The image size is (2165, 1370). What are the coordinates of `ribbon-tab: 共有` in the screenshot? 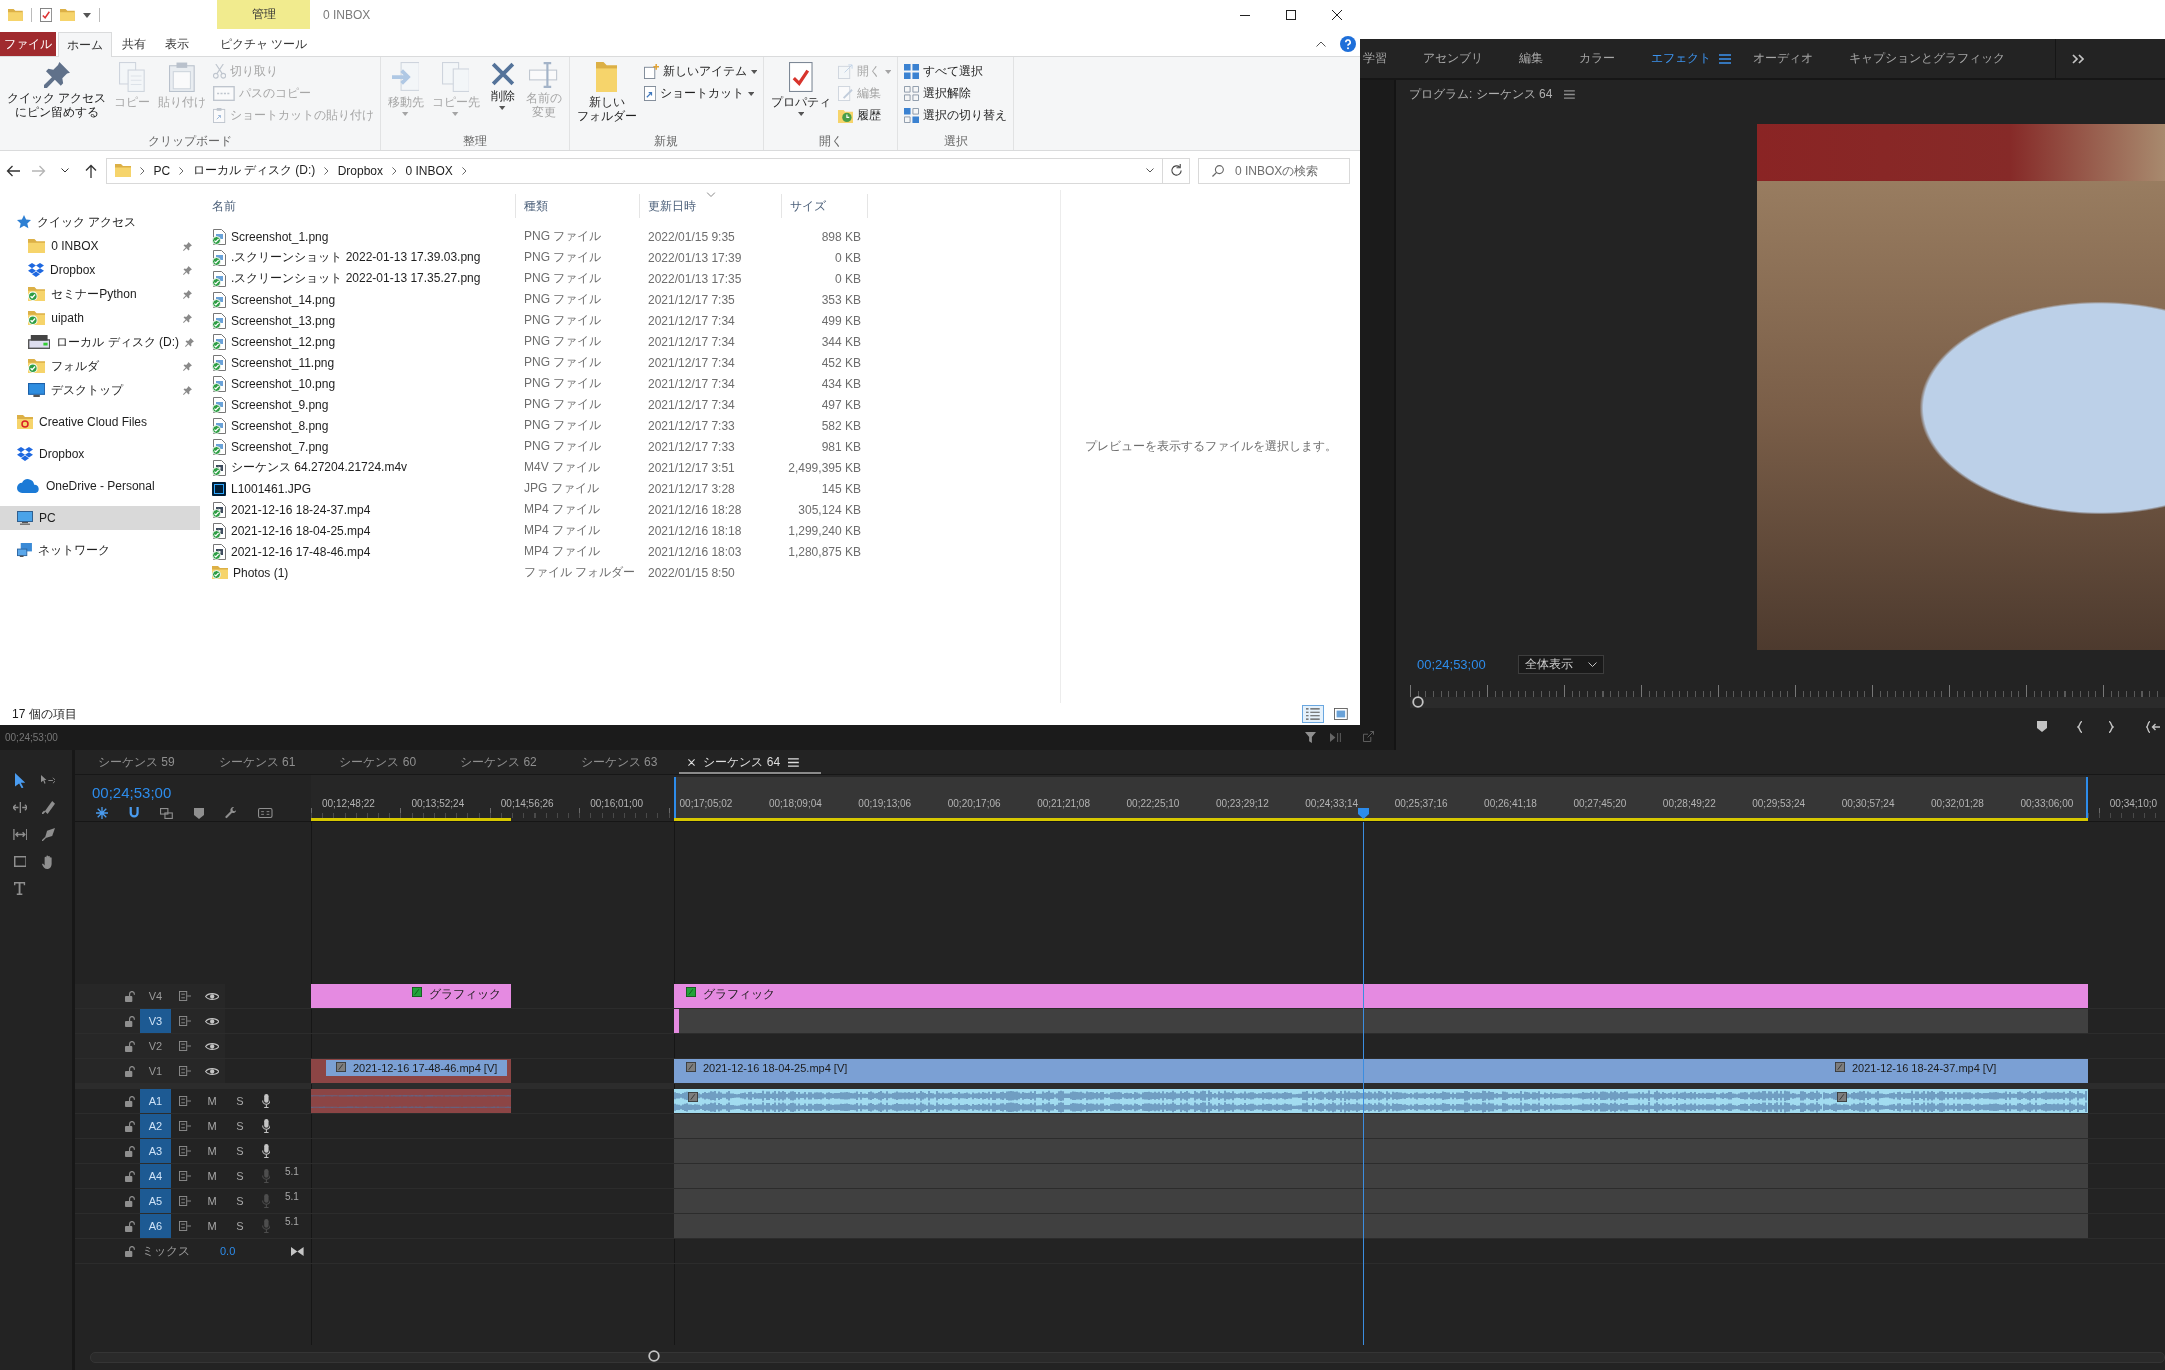 It's located at (134, 44).